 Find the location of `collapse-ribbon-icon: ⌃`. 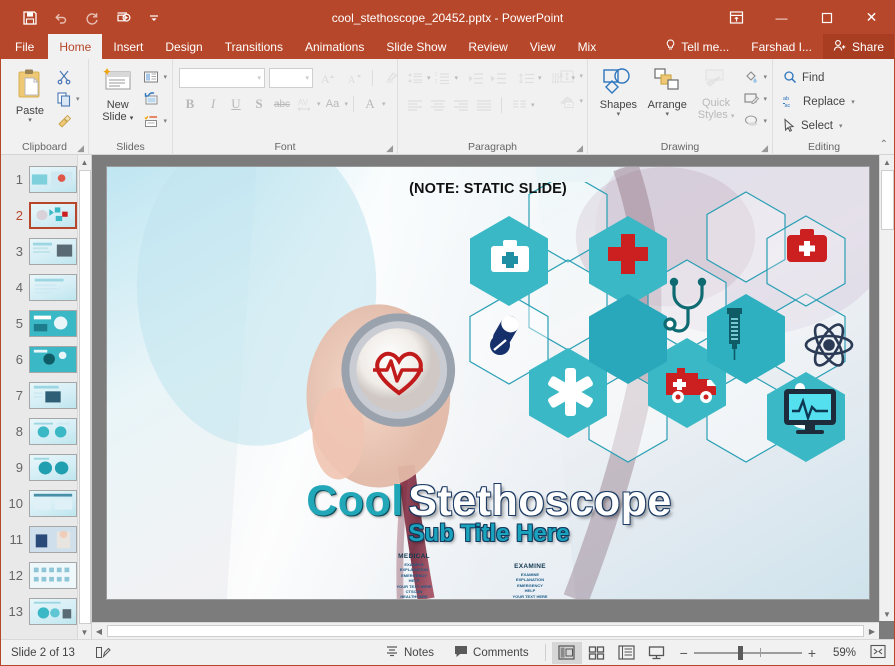

collapse-ribbon-icon: ⌃ is located at coordinates (884, 144).